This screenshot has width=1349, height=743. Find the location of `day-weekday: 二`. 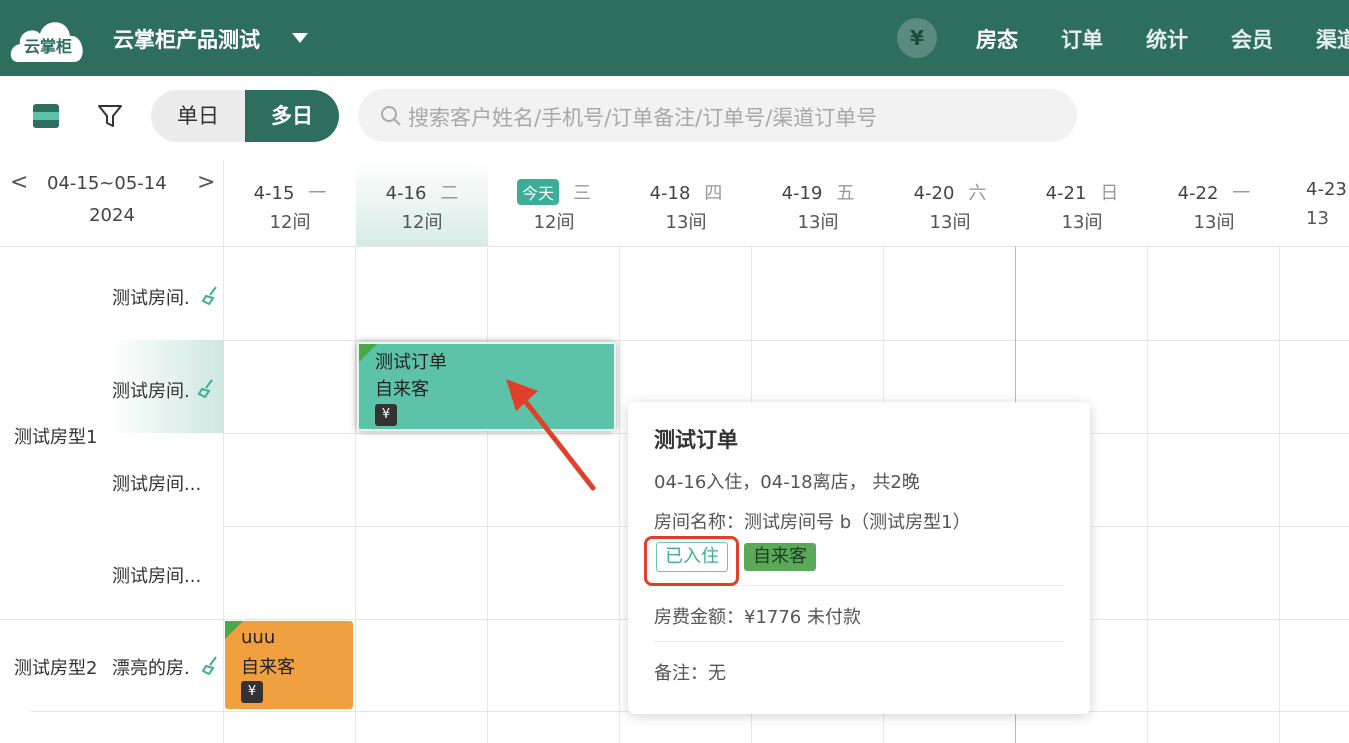

day-weekday: 二 is located at coordinates (449, 193).